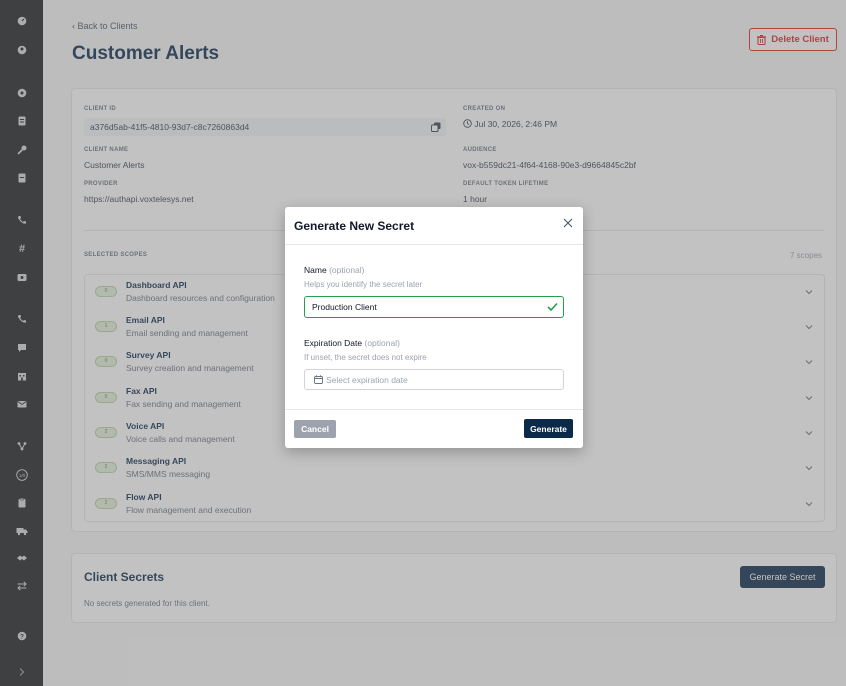 This screenshot has height=686, width=846. Describe the element at coordinates (434, 379) in the screenshot. I see `expiration-date-input: Select expiration date` at that location.